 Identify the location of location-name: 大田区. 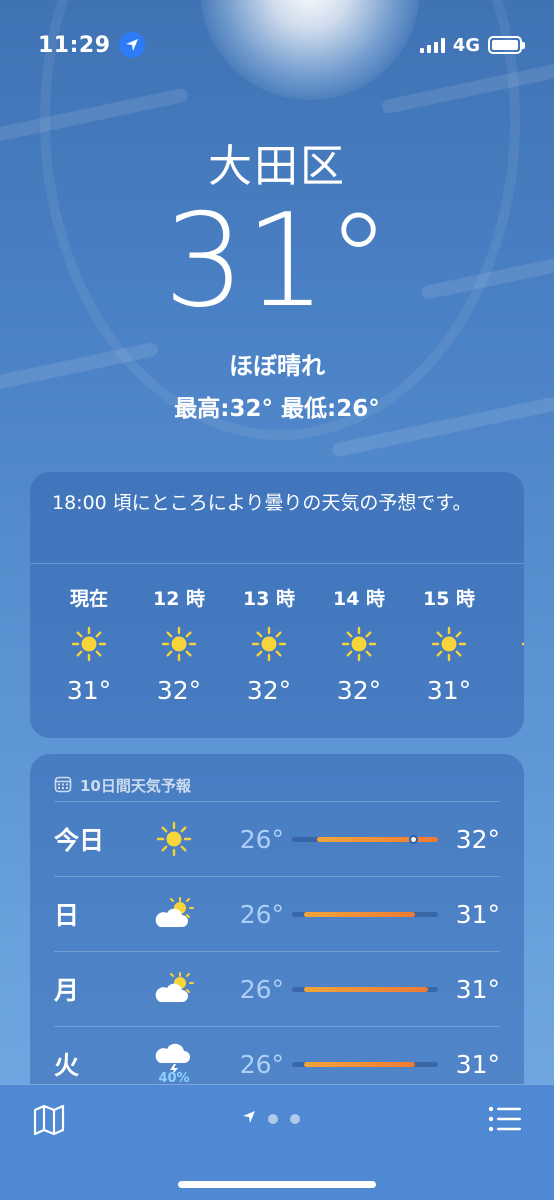
(277, 166).